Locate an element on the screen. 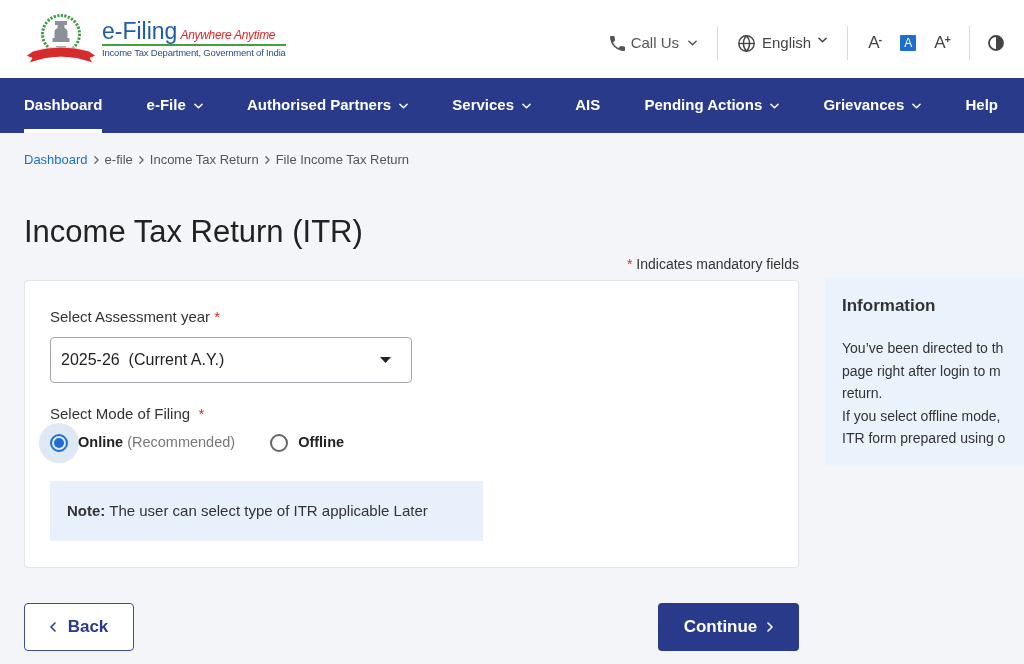  text-size-button: A- is located at coordinates (875, 43).